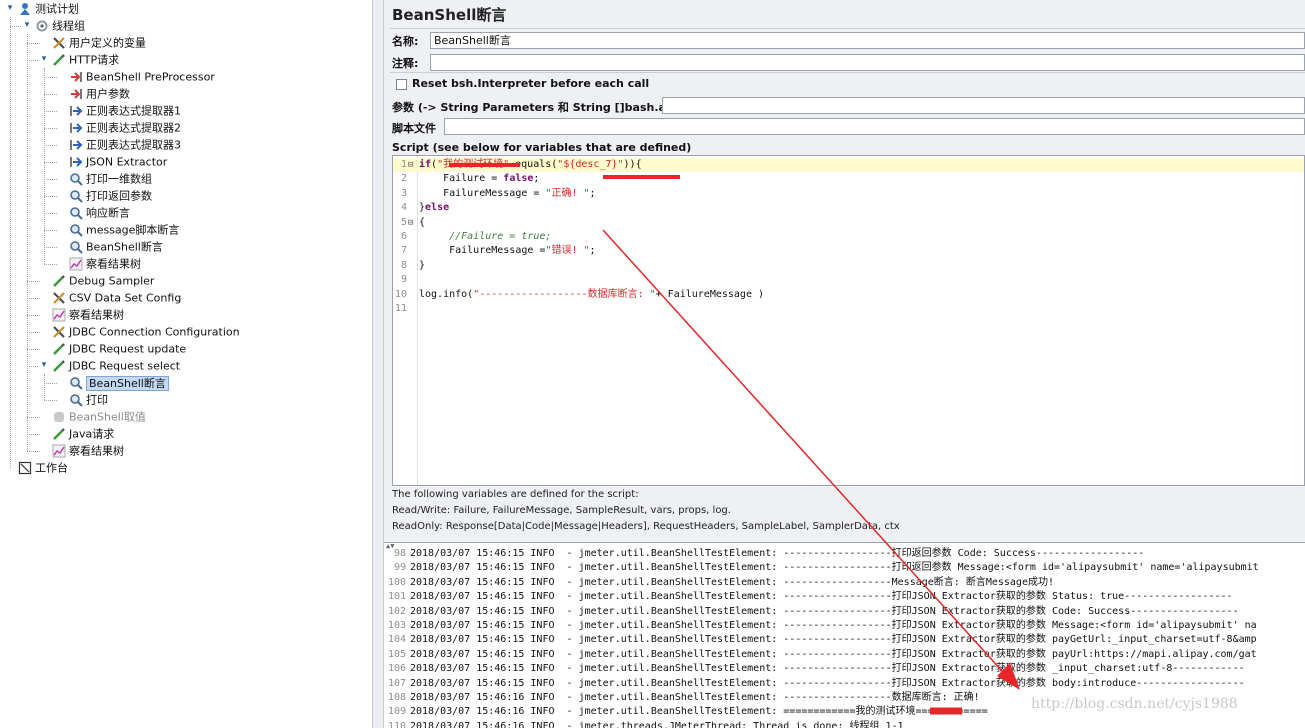 The width and height of the screenshot is (1305, 728). I want to click on tree-item-http: HTTP请求, so click(85, 59).